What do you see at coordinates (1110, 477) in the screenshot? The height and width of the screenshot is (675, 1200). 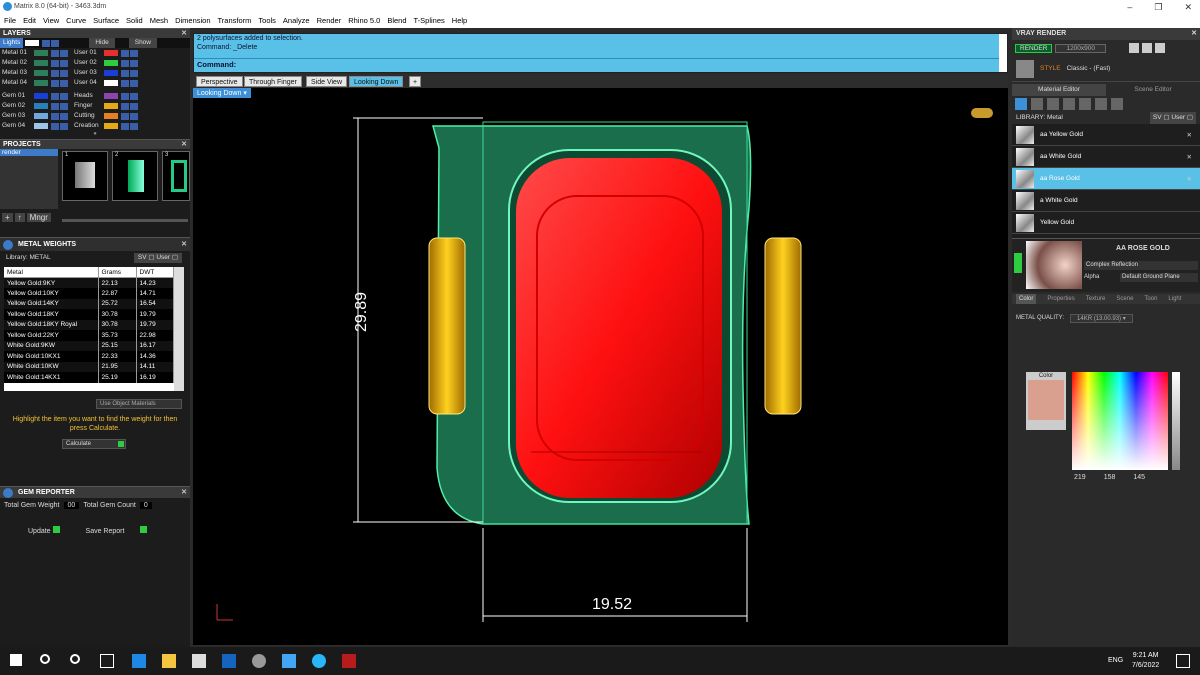 I see `green-value: 158` at bounding box center [1110, 477].